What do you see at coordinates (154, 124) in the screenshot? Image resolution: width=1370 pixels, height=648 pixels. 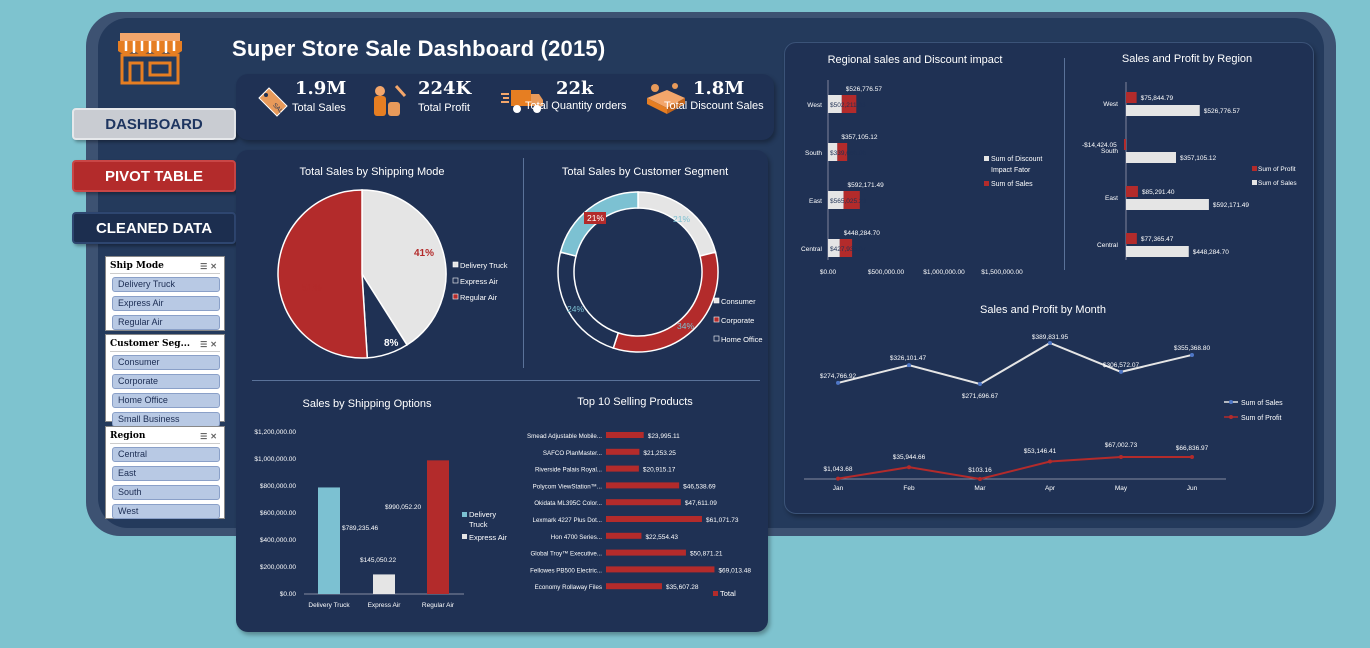 I see `dashboard-nav-button: DASHBOARD` at bounding box center [154, 124].